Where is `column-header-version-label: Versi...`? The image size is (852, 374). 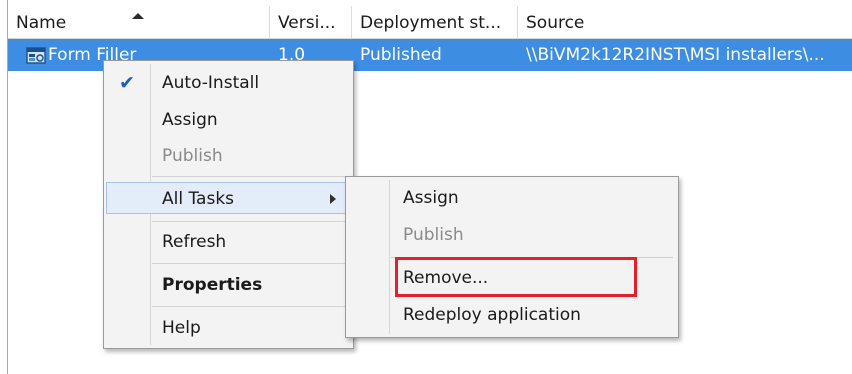
column-header-version-label: Versi... is located at coordinates (307, 23).